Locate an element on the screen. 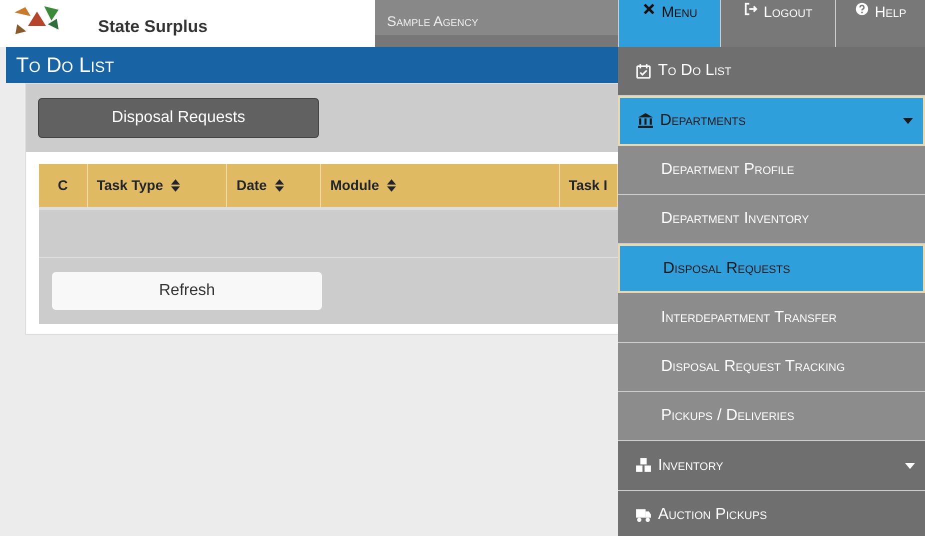  help-icon is located at coordinates (861, 9).